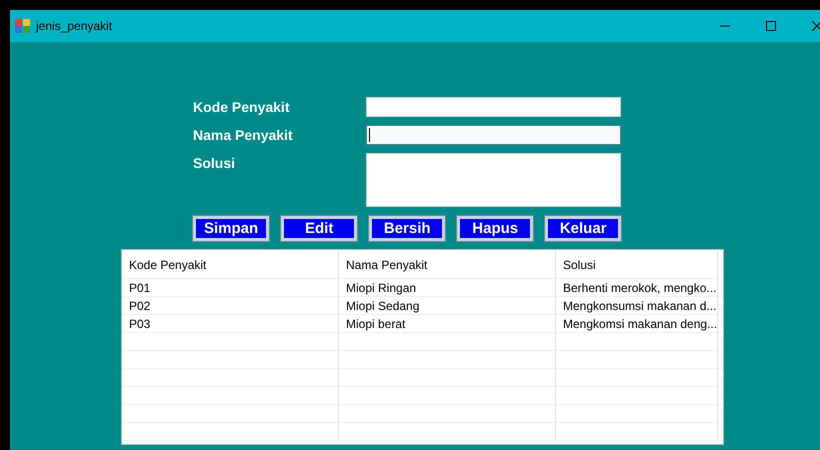 This screenshot has width=820, height=450. What do you see at coordinates (447, 324) in the screenshot?
I see `table-cell: Miopi berat` at bounding box center [447, 324].